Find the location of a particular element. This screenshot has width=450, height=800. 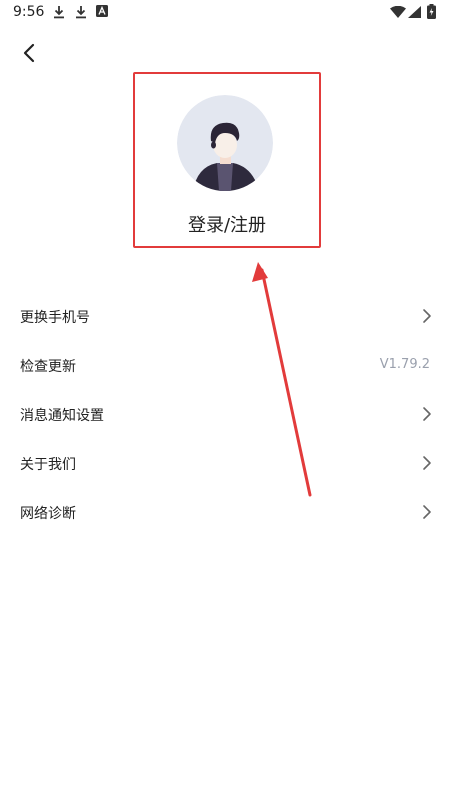

menu-item-label: 检查更新 is located at coordinates (48, 367).